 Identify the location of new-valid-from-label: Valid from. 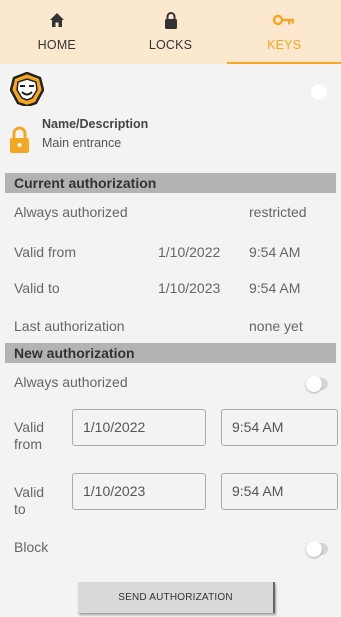
(29, 436).